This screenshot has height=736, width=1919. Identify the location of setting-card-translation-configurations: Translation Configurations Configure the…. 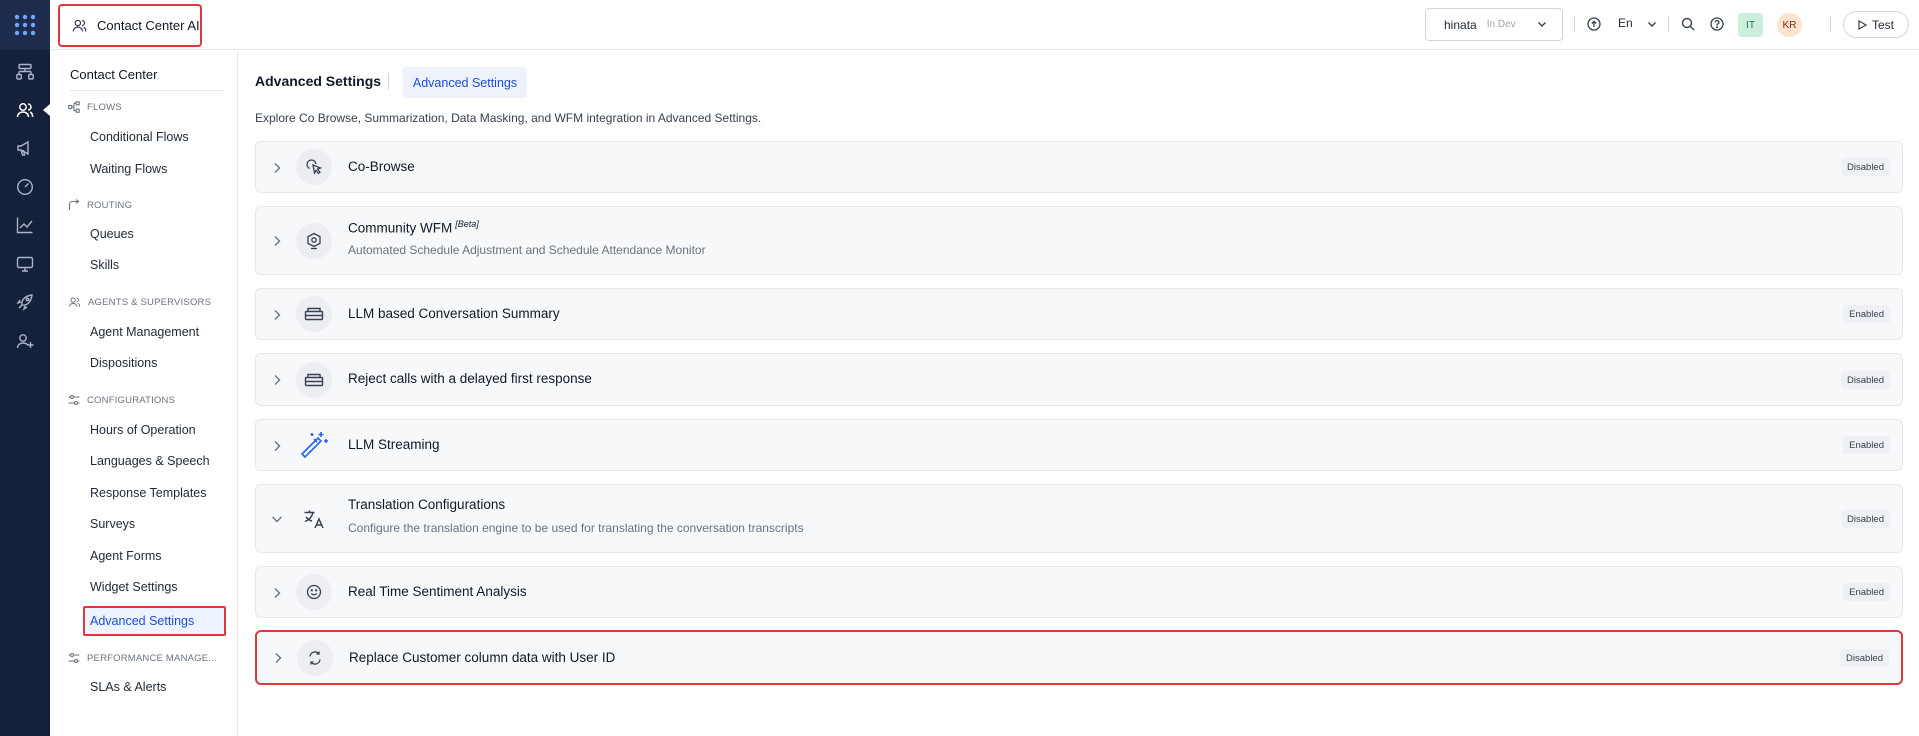
(1079, 518).